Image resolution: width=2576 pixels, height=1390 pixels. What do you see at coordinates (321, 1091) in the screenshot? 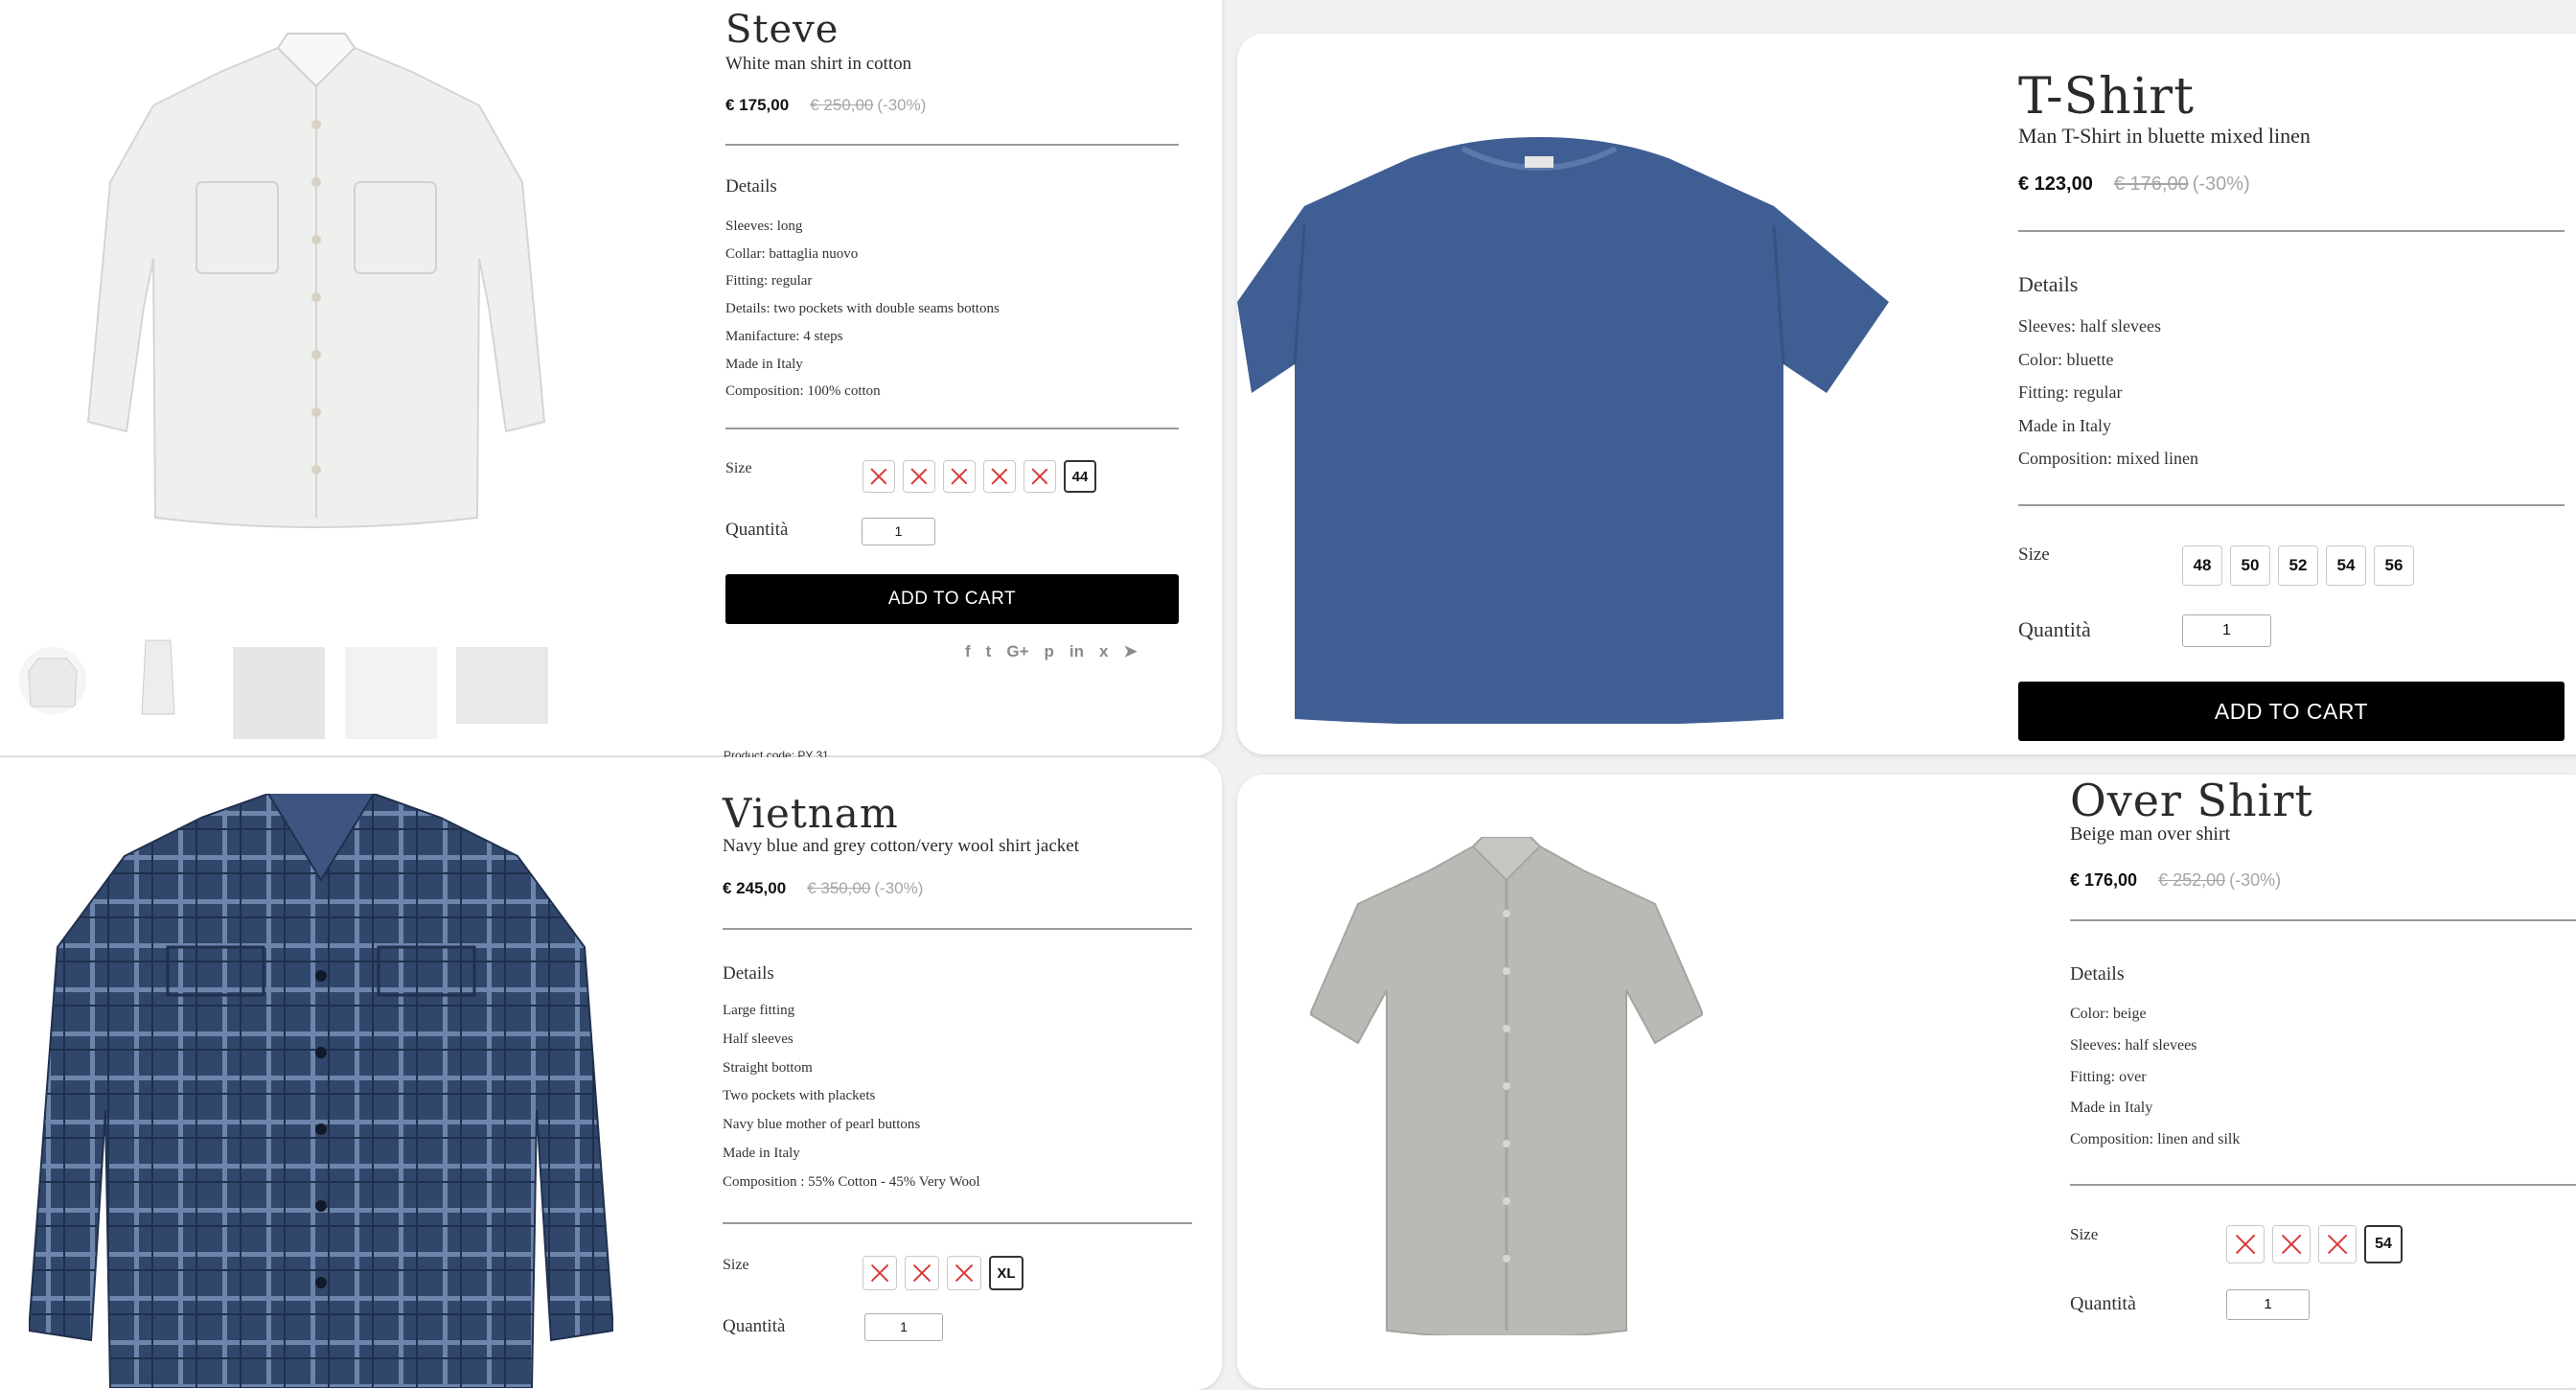
I see `vietnam-product-image` at bounding box center [321, 1091].